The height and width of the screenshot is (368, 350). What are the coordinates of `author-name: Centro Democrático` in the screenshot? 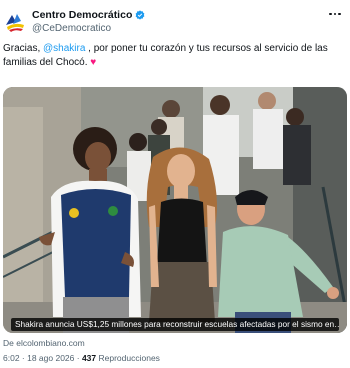 It's located at (88, 15).